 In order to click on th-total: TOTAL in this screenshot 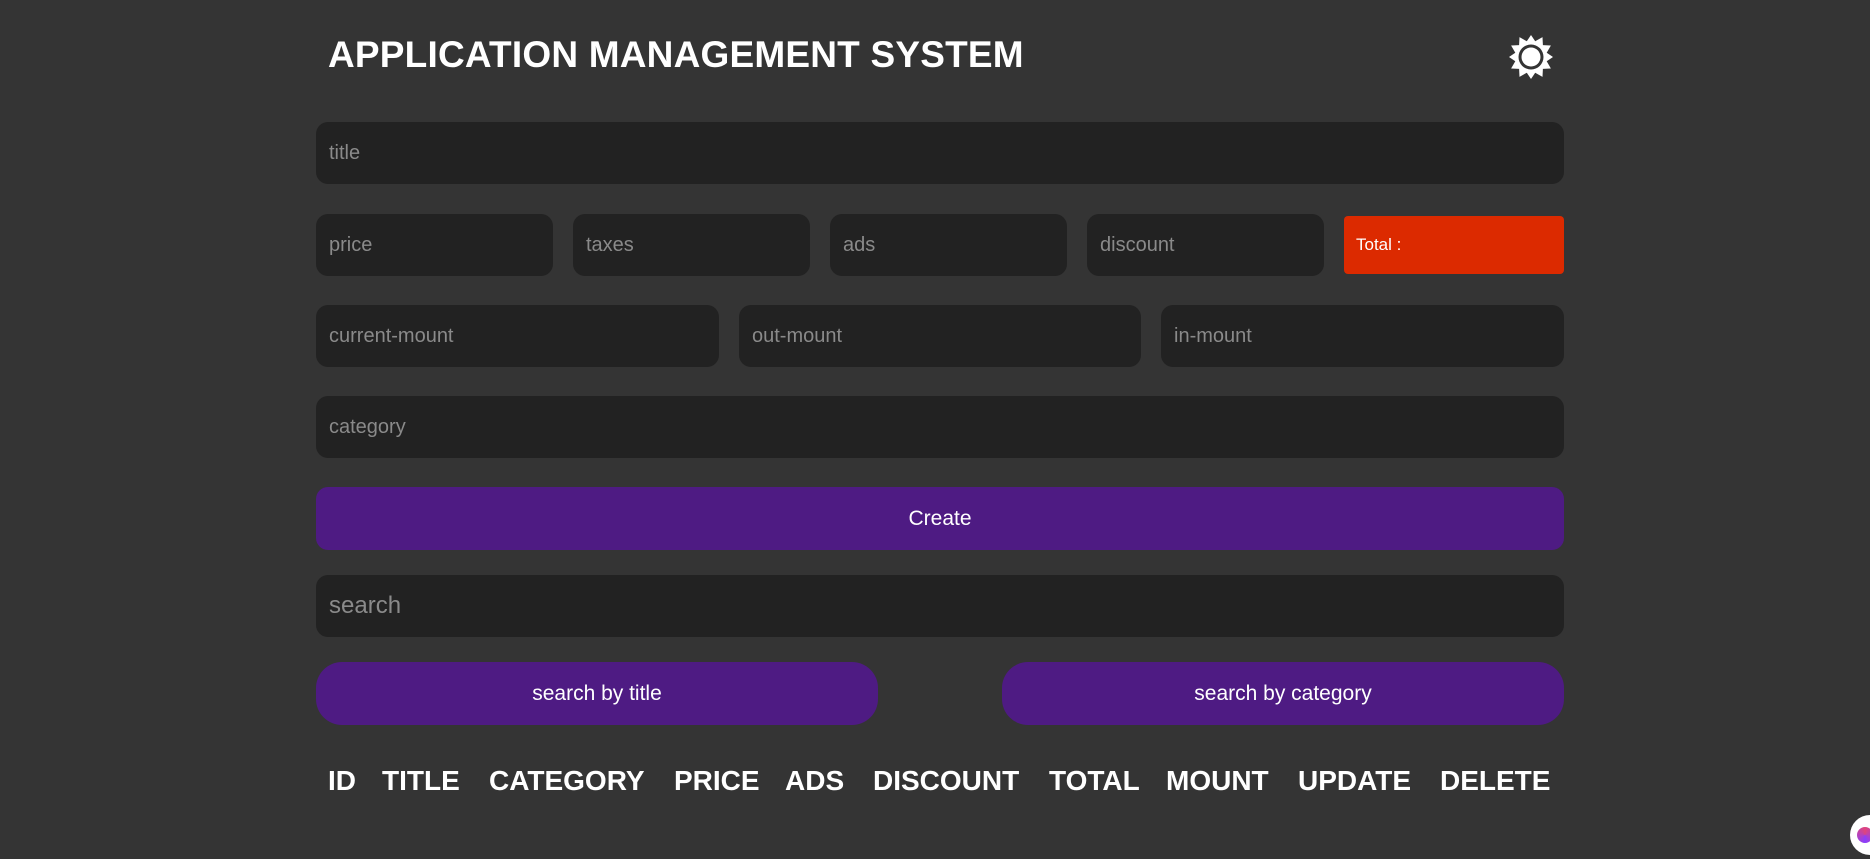, I will do `click(1094, 780)`.